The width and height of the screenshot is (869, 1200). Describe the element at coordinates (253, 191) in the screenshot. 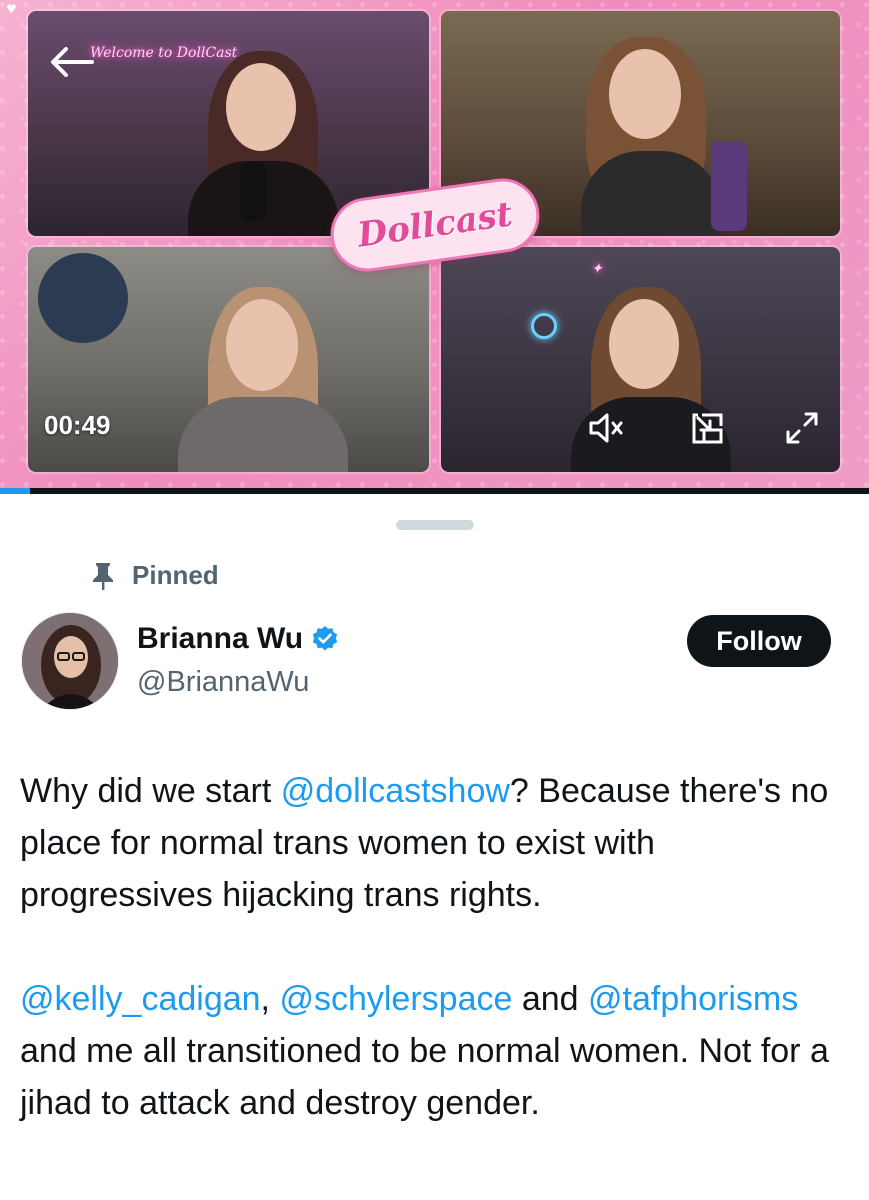

I see `microphone` at that location.